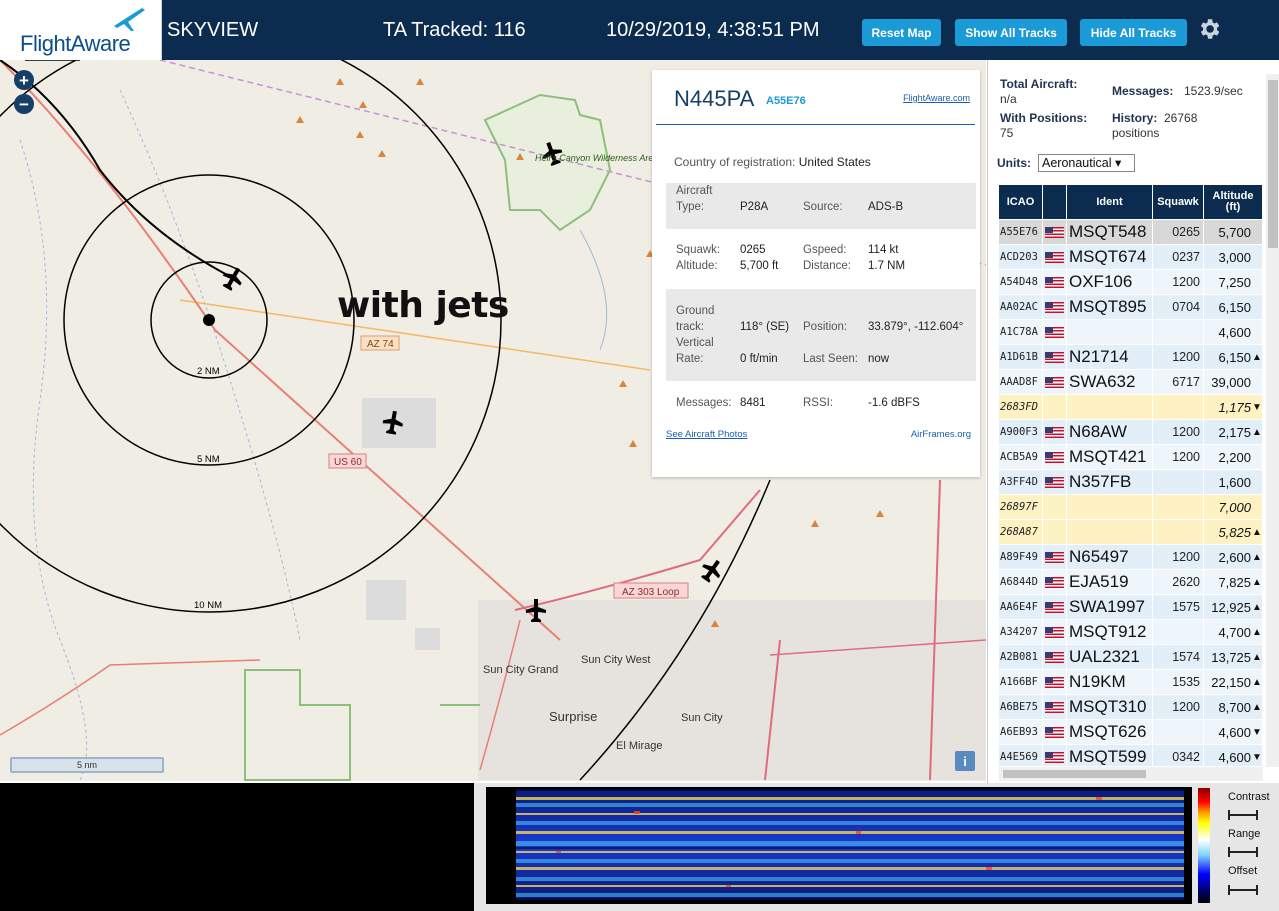  I want to click on vertical-rate-label: Vertical Rate:, so click(695, 351).